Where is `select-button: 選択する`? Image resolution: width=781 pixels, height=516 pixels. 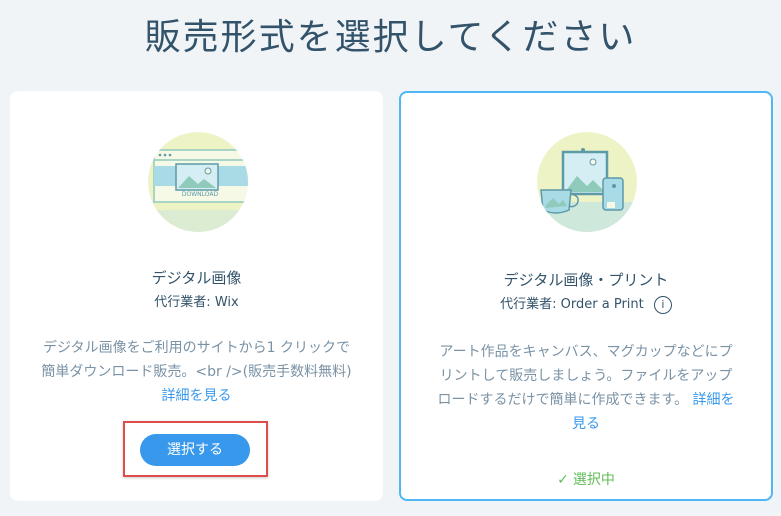
select-button: 選択する is located at coordinates (195, 450).